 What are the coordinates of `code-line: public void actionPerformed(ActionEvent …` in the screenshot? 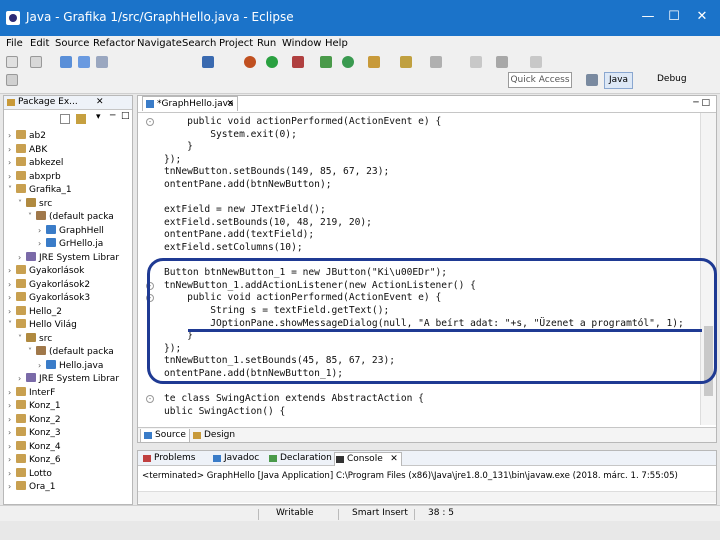 It's located at (302, 121).